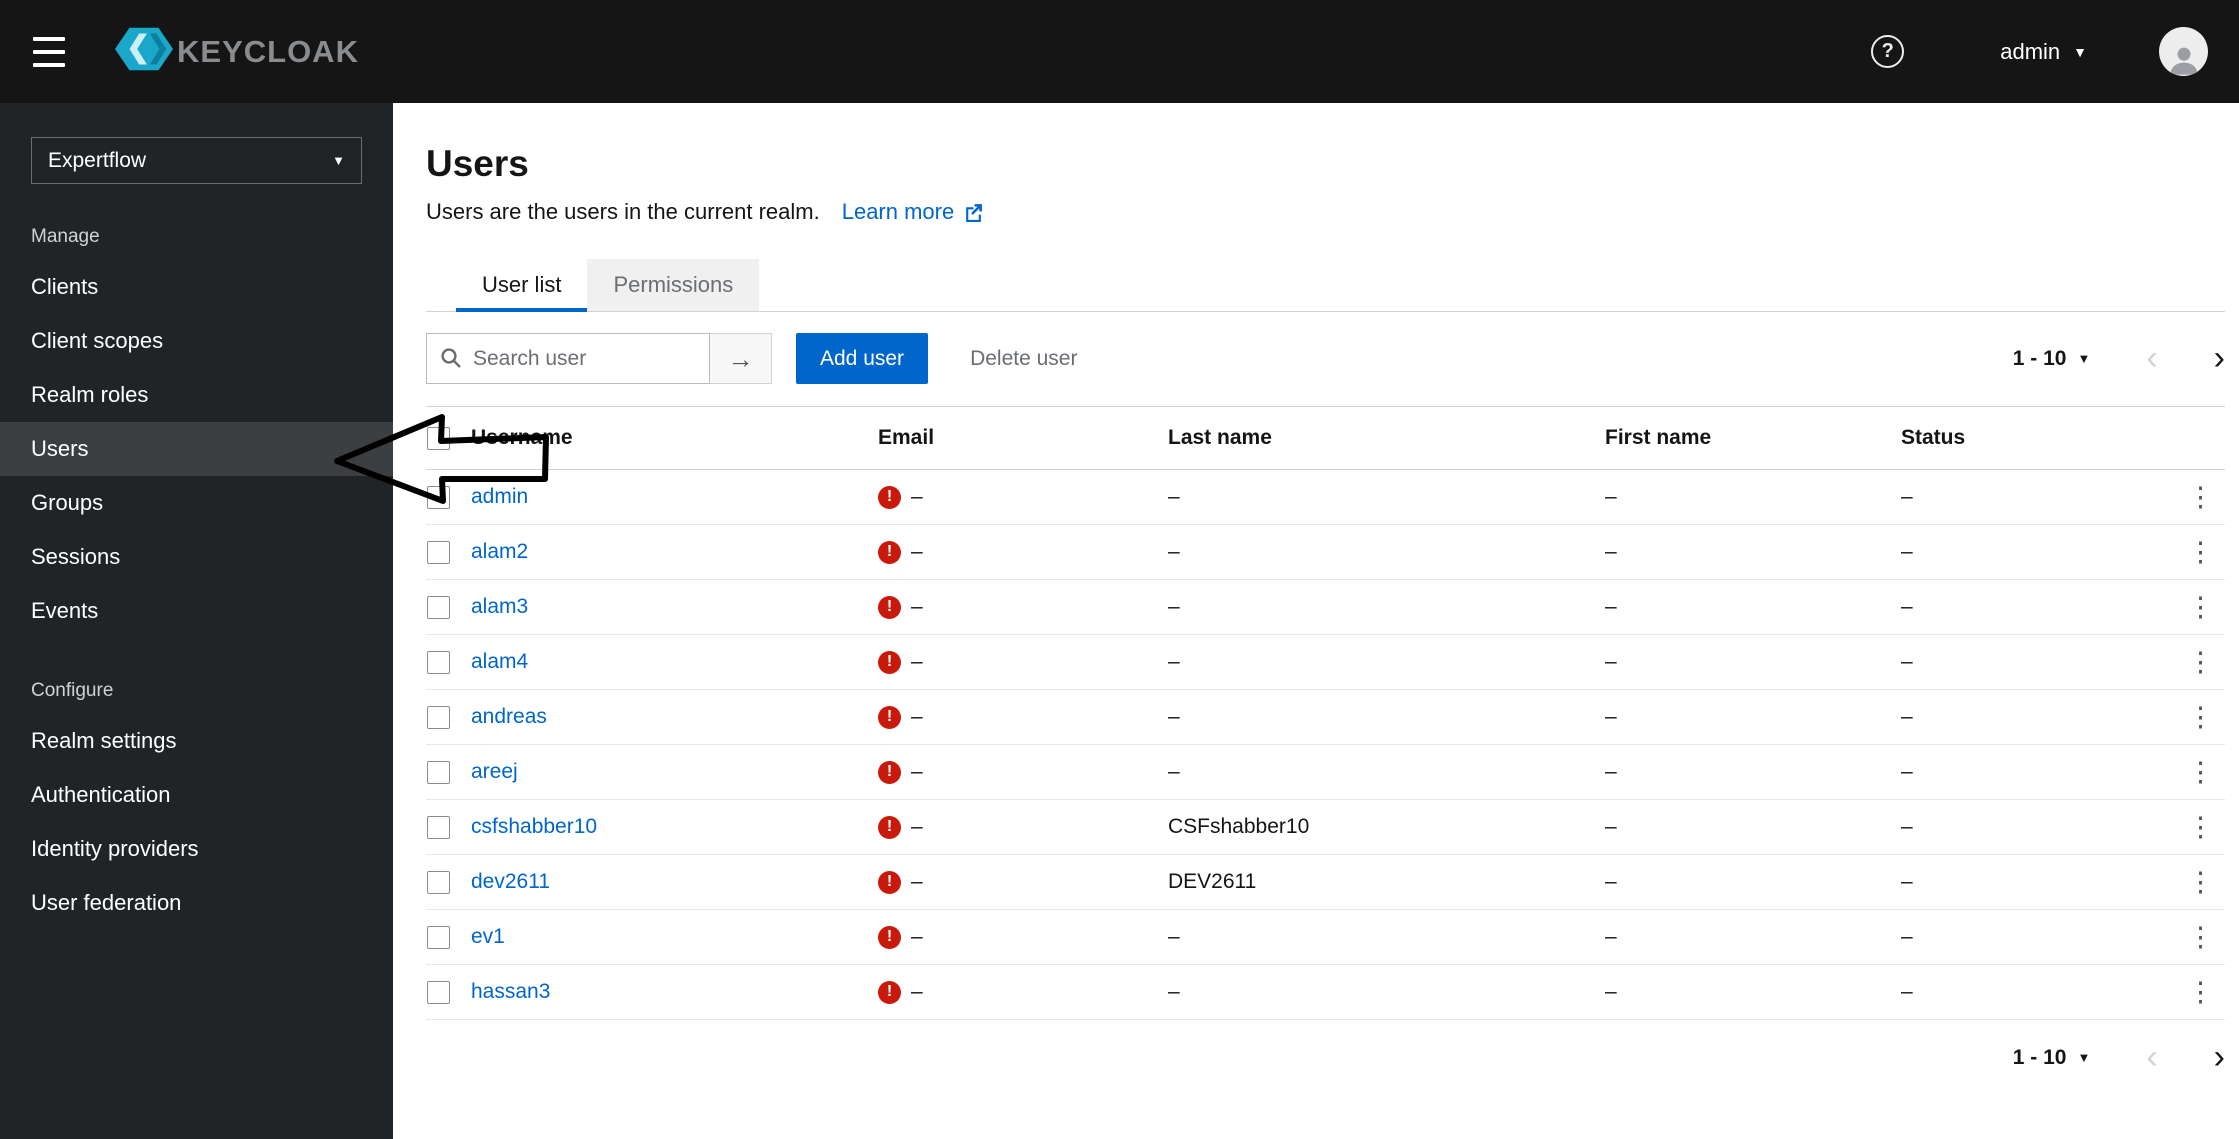 Image resolution: width=2239 pixels, height=1139 pixels. What do you see at coordinates (509, 716) in the screenshot?
I see `username-link: andreas` at bounding box center [509, 716].